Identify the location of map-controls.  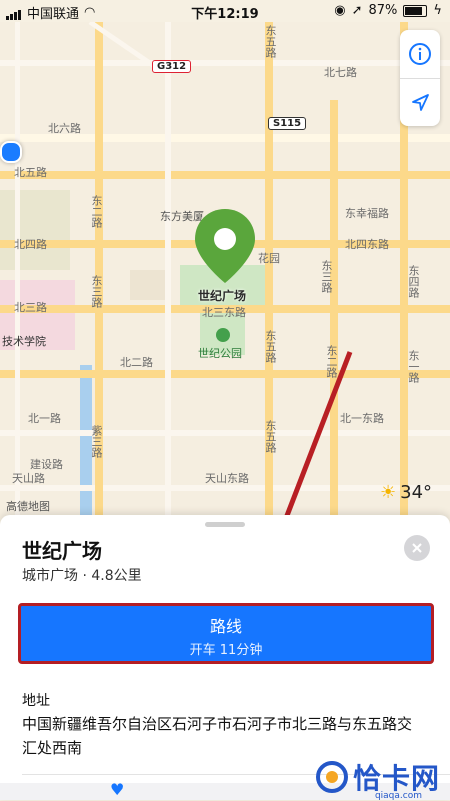
(420, 78).